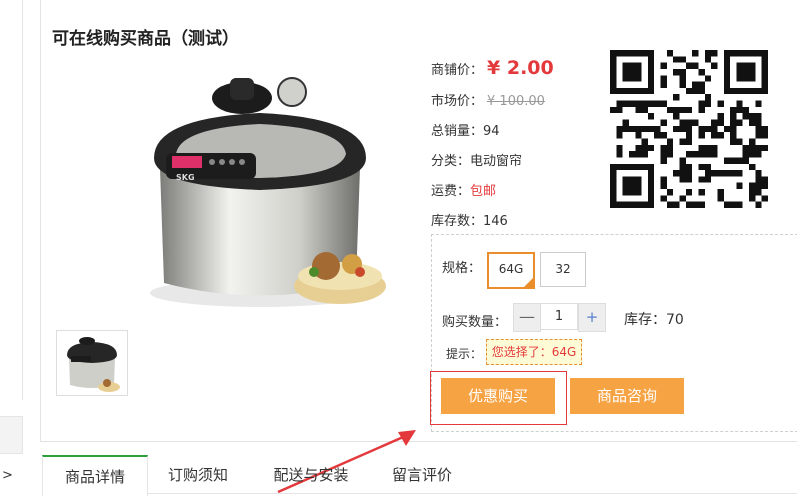 This screenshot has height=501, width=797. I want to click on stock-label: 库存数：, so click(457, 221).